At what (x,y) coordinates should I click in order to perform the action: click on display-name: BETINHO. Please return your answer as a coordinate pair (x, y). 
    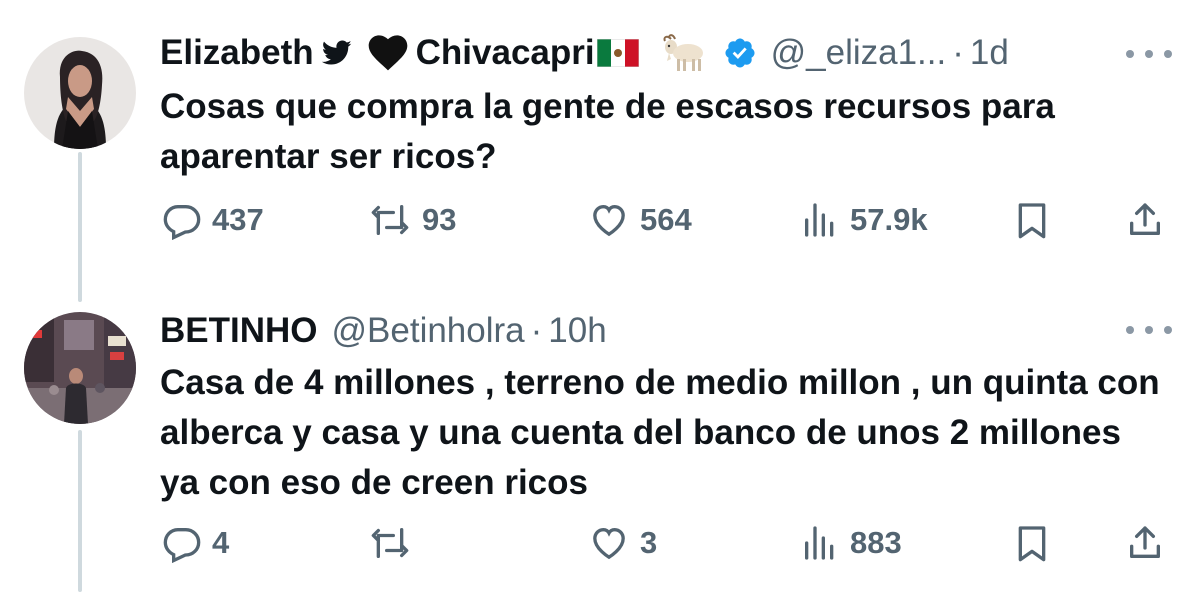
    Looking at the image, I should click on (239, 331).